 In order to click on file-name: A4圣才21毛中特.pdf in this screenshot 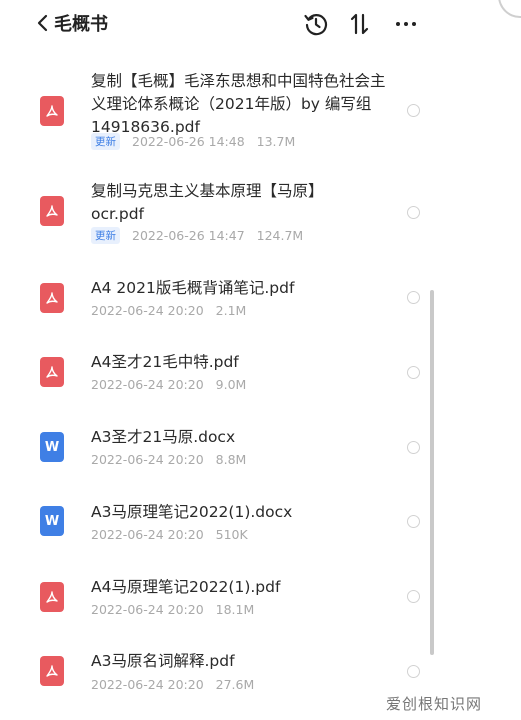, I will do `click(165, 362)`.